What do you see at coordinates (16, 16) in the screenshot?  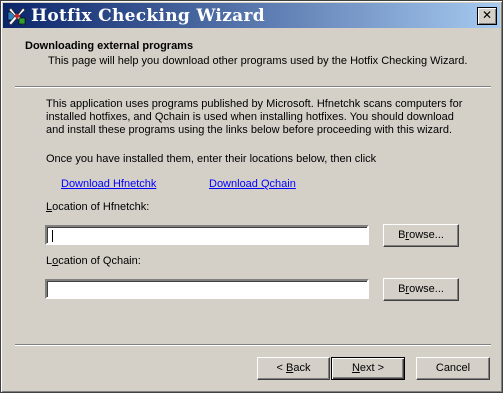 I see `hotfix-wizard-icon` at bounding box center [16, 16].